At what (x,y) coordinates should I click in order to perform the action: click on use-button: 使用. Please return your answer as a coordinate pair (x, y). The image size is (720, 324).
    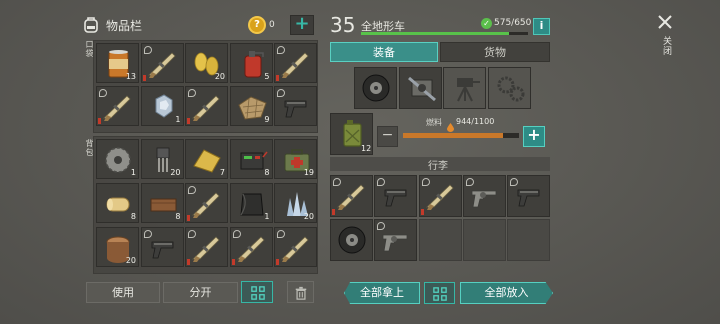
    Looking at the image, I should click on (123, 292).